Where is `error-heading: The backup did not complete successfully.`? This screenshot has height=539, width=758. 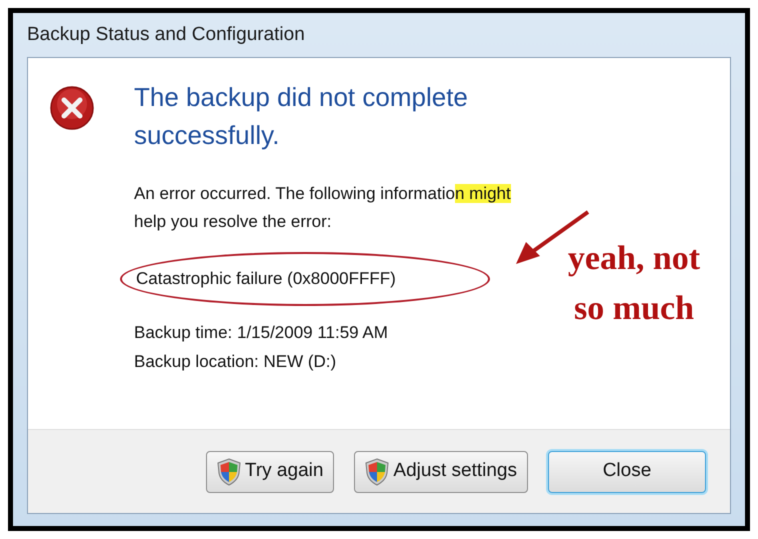 error-heading: The backup did not complete successfully. is located at coordinates (301, 116).